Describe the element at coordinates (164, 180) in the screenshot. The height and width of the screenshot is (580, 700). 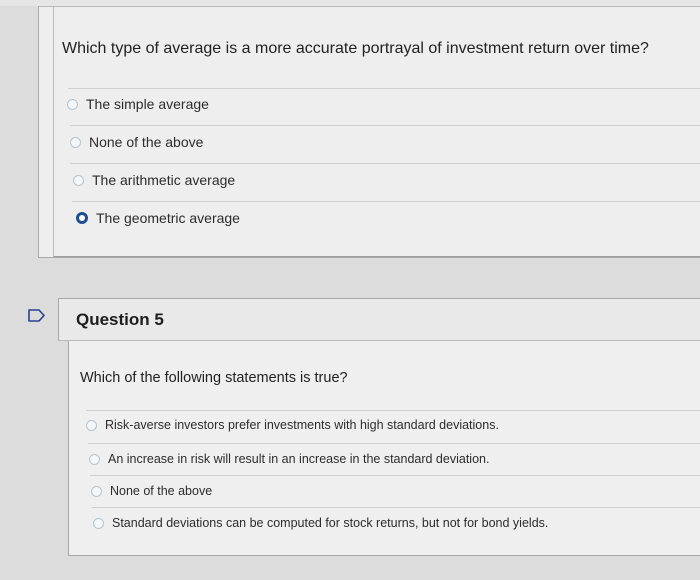
I see `option-label: The arithmetic average` at that location.